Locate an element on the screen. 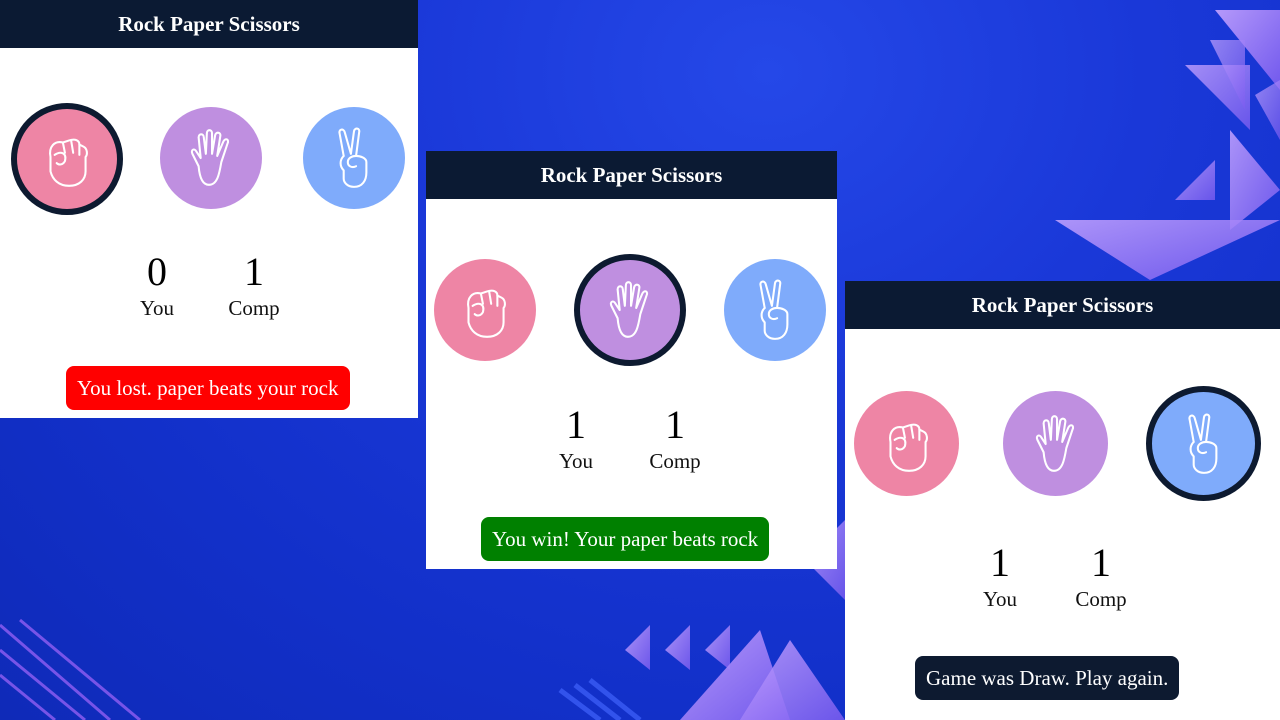 The width and height of the screenshot is (1280, 720). result-message: Game was Draw. Play again. is located at coordinates (1047, 678).